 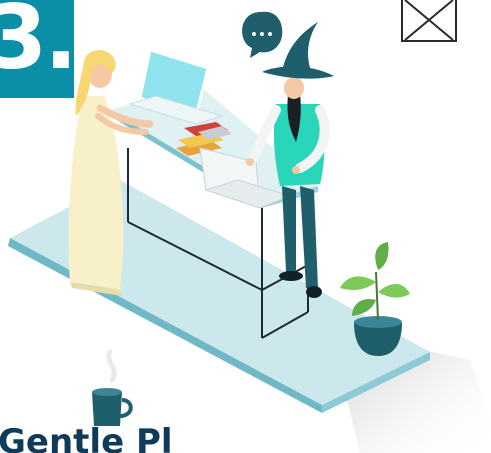 I want to click on close-button, so click(x=429, y=21).